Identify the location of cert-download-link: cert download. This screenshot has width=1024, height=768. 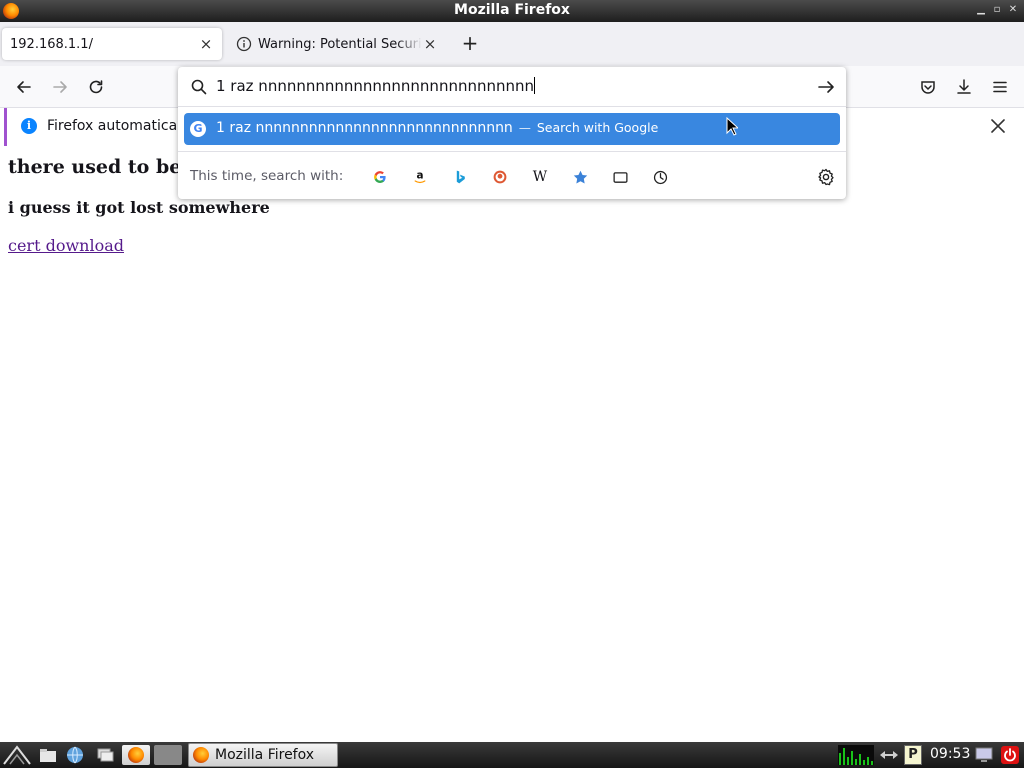
(66, 245).